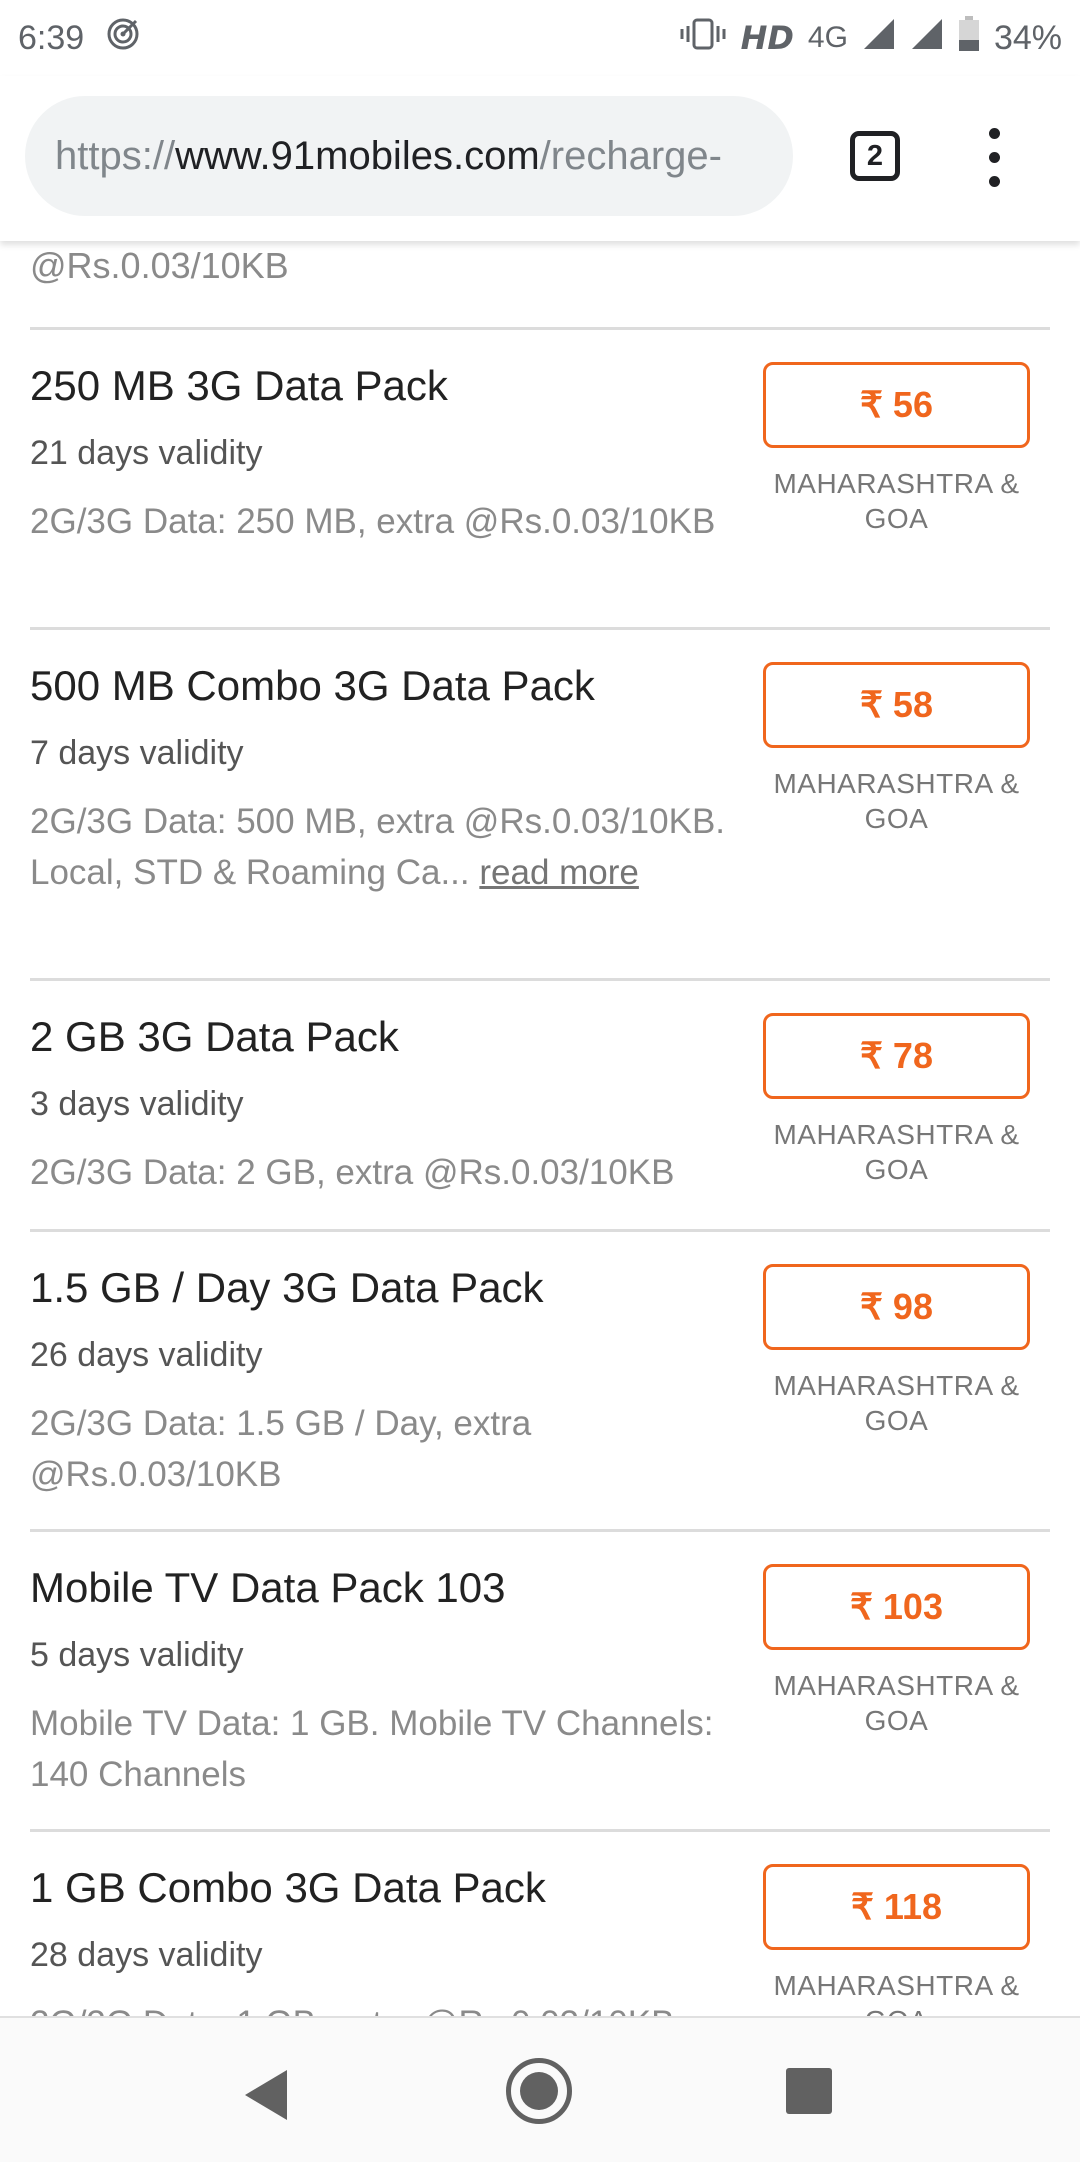  I want to click on system-navigation-bar, so click(540, 2089).